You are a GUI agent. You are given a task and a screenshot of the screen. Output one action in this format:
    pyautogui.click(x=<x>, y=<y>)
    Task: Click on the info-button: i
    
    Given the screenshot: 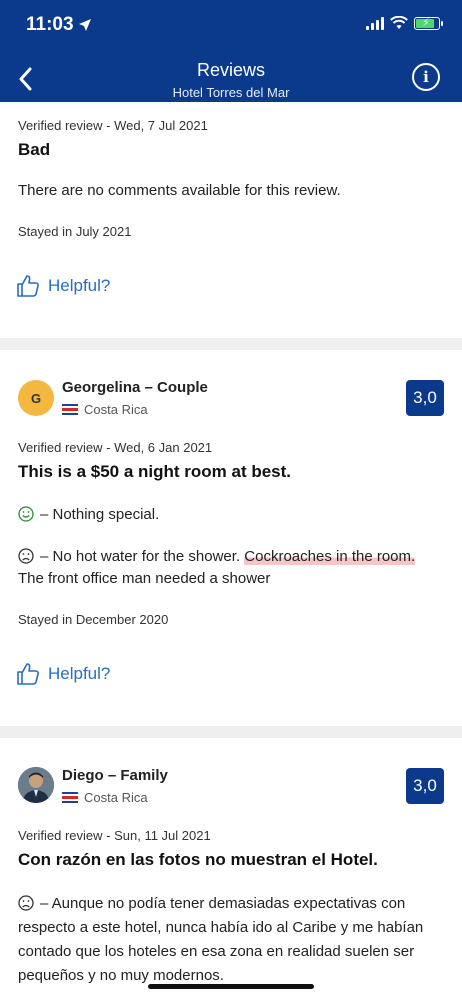 What is the action you would take?
    pyautogui.click(x=426, y=77)
    